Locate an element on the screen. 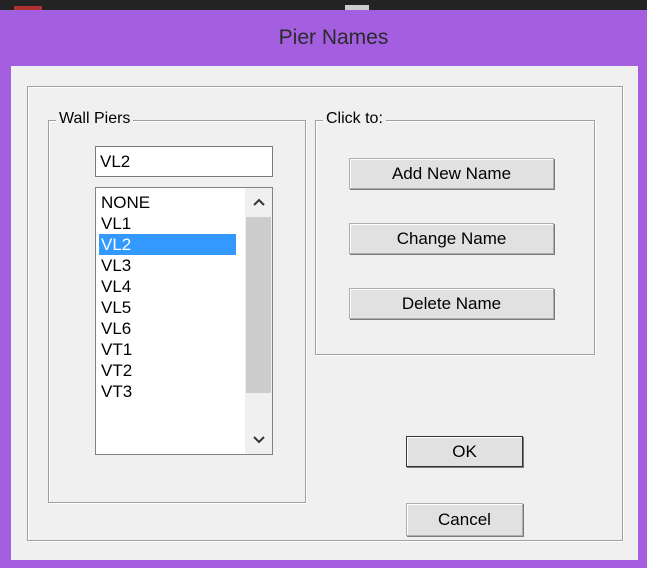 The height and width of the screenshot is (568, 647). title-bar: Pier Names is located at coordinates (323, 38).